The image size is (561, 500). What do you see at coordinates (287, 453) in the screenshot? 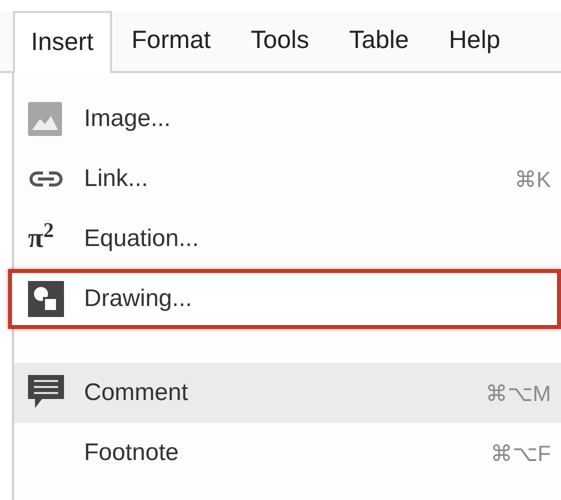
I see `menu-item: Footnote ⌘⌥F` at bounding box center [287, 453].